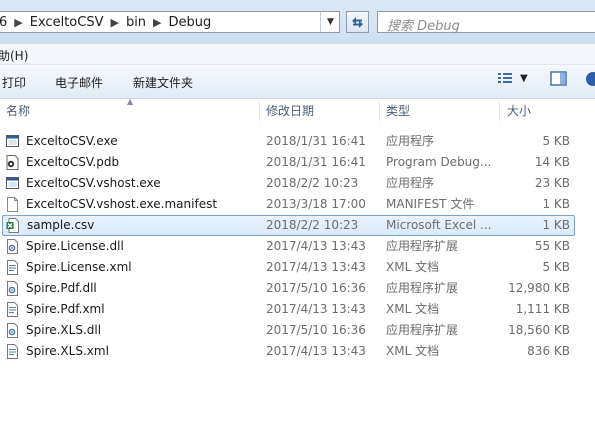 The image size is (595, 433). What do you see at coordinates (519, 111) in the screenshot?
I see `column-header-size: 大小` at bounding box center [519, 111].